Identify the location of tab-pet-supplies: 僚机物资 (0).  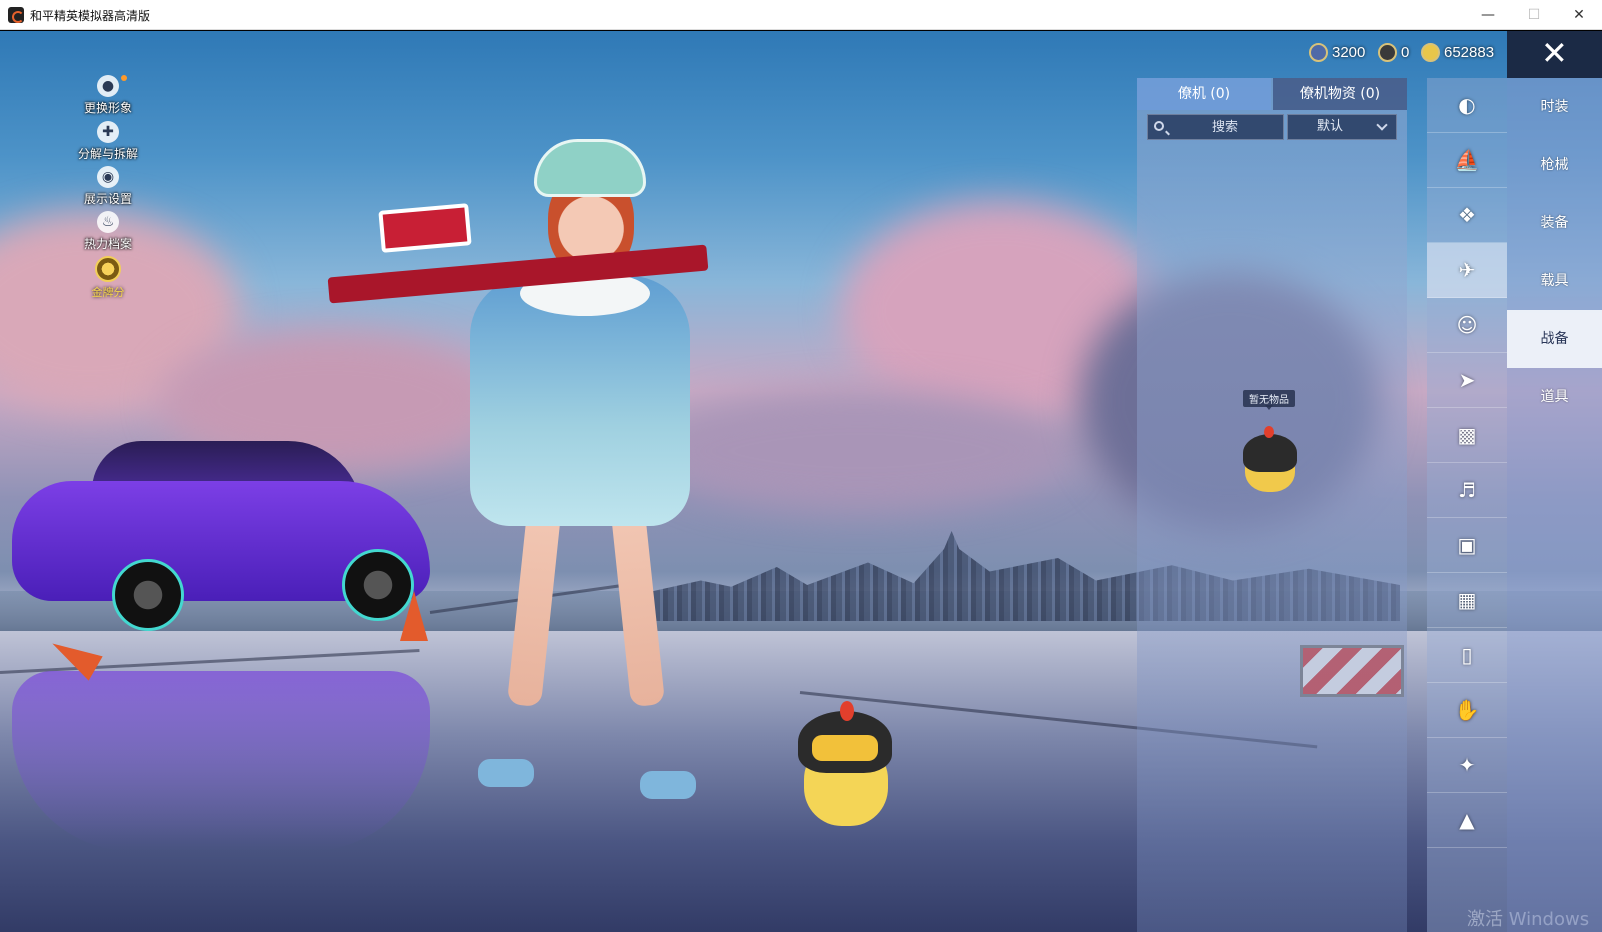
(1340, 94).